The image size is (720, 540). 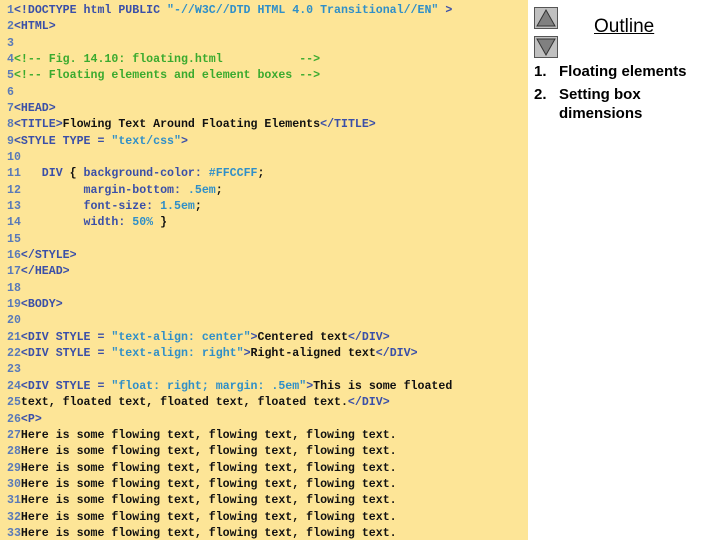 I want to click on line-number: 14, so click(x=14, y=223).